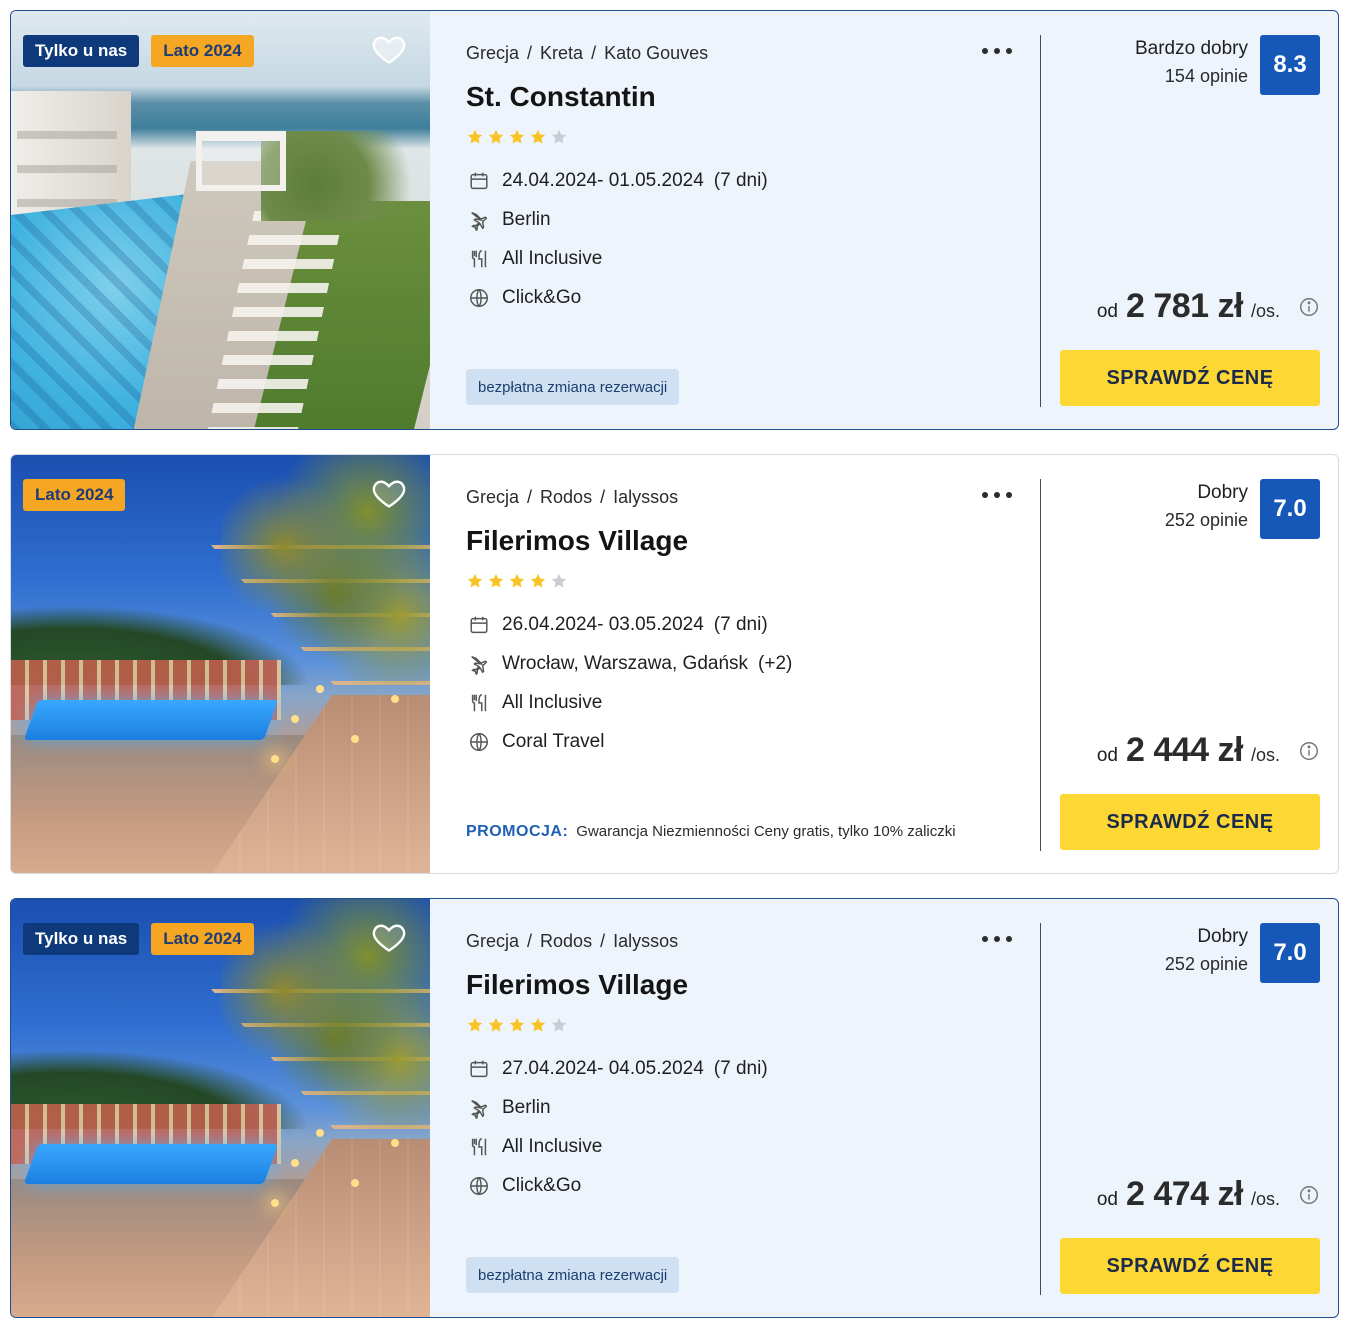 The image size is (1346, 1324). Describe the element at coordinates (1191, 62) in the screenshot. I see `rating-text: Bardzo dobry 154 opinie` at that location.